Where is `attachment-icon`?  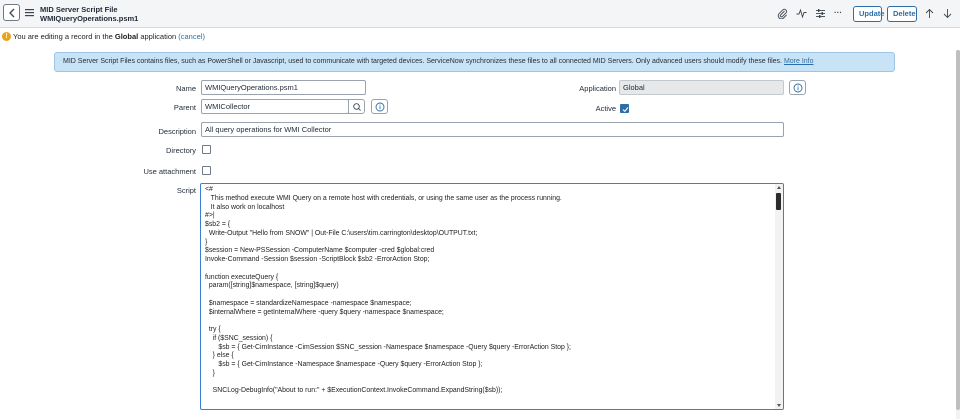
attachment-icon is located at coordinates (782, 13).